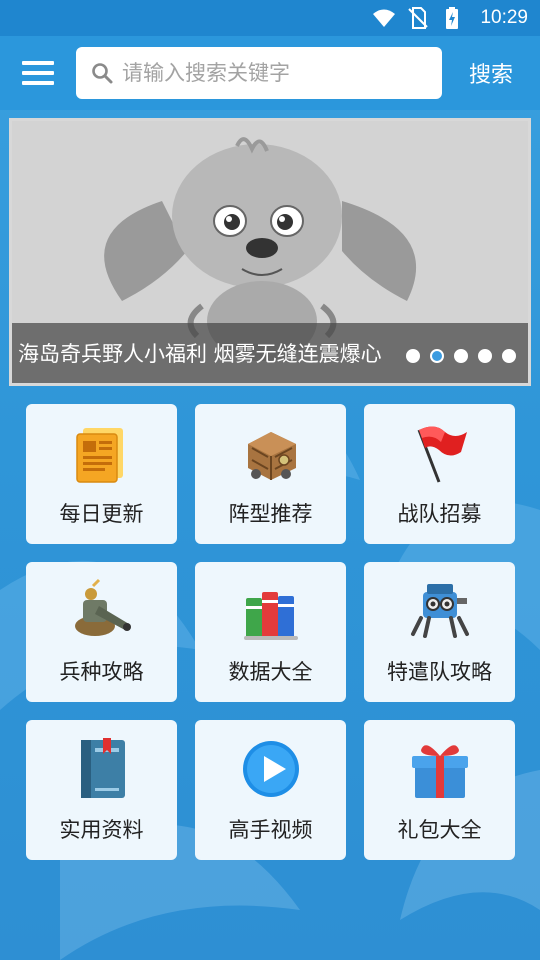 The height and width of the screenshot is (960, 540). I want to click on status-bar: 10:29, so click(270, 18).